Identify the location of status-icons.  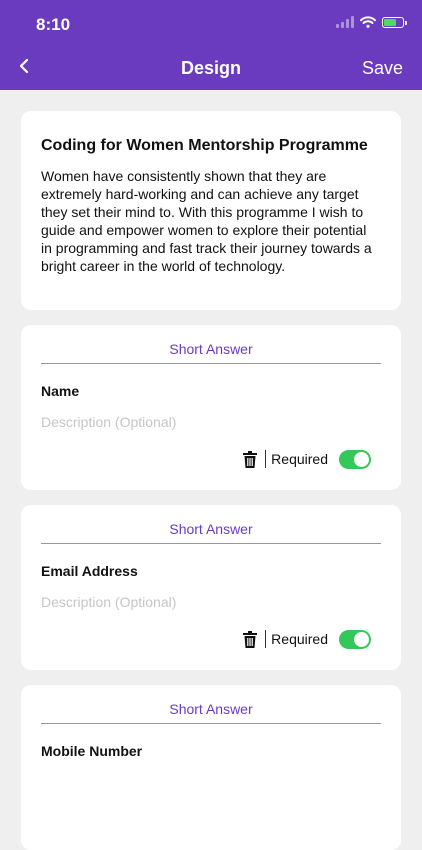
(371, 22).